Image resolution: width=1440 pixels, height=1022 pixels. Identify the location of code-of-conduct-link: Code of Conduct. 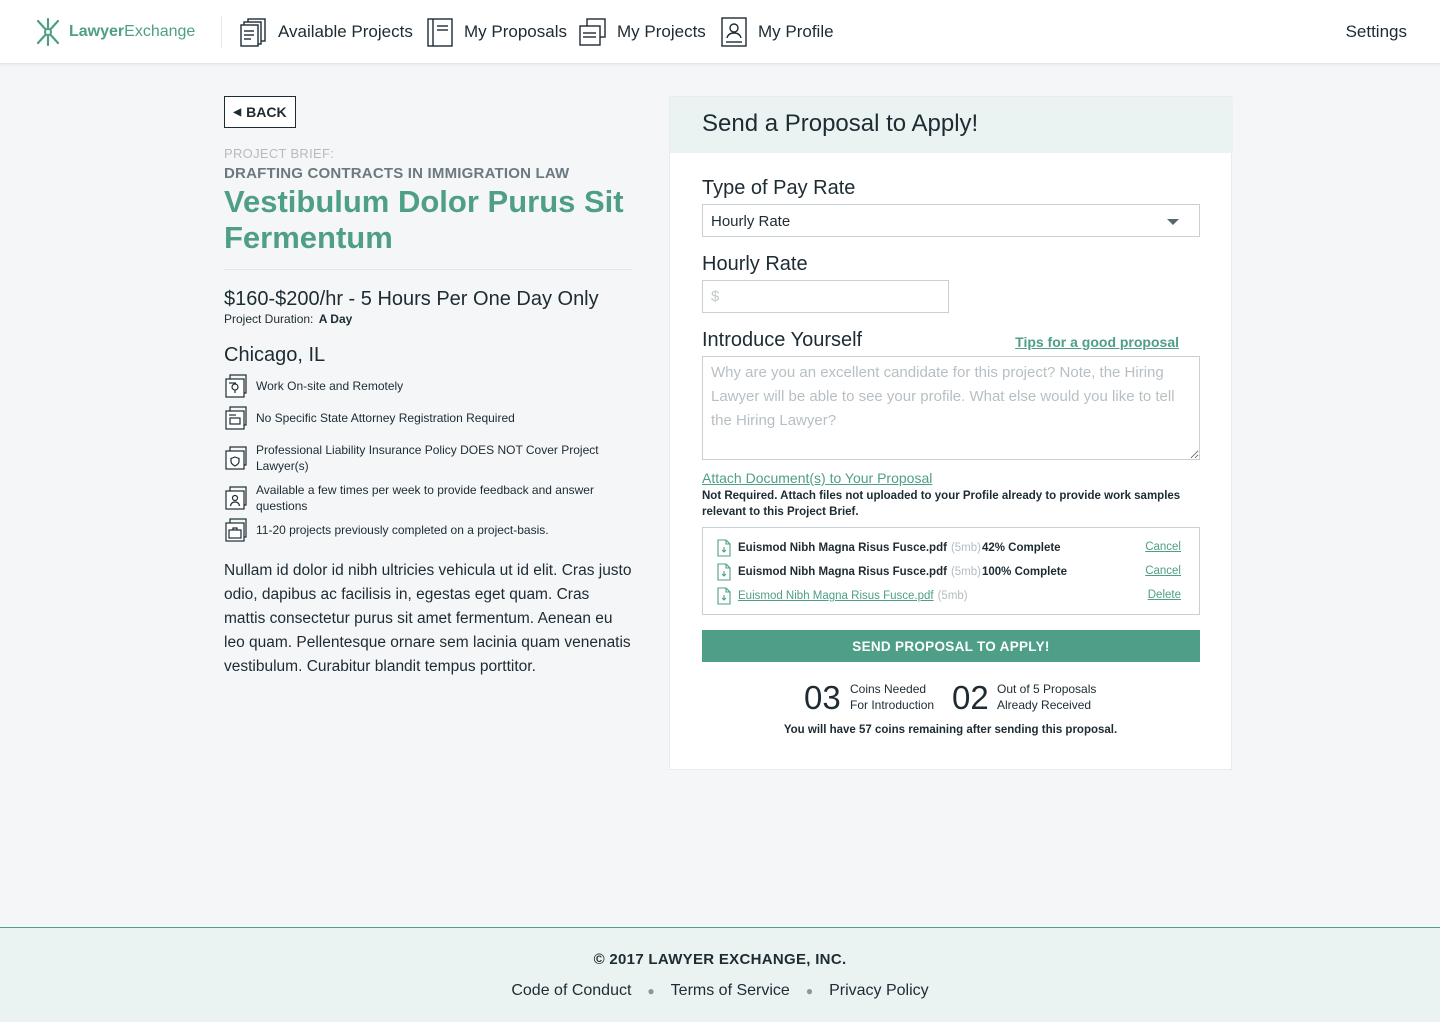
(571, 991).